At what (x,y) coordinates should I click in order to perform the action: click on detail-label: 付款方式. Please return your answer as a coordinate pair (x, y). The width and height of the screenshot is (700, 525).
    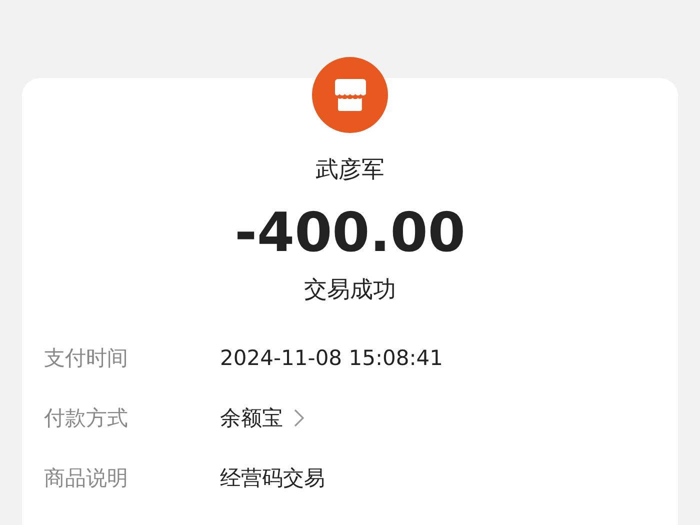
    Looking at the image, I should click on (86, 418).